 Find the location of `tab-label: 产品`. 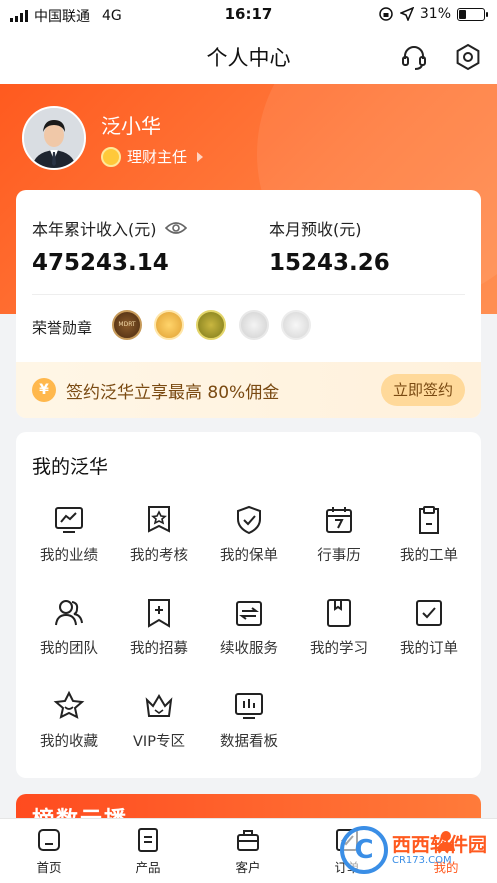

tab-label: 产品 is located at coordinates (148, 867).